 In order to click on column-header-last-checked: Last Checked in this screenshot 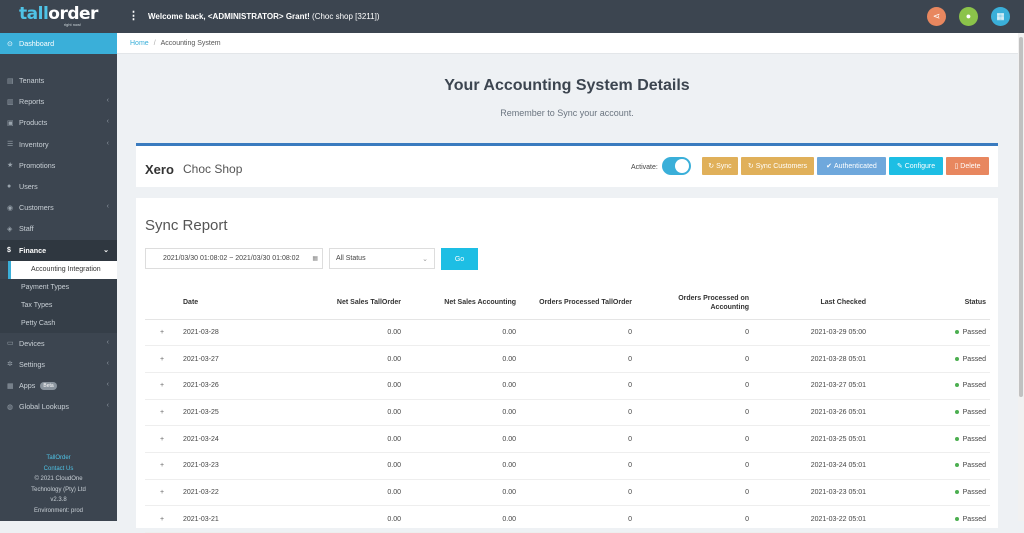, I will do `click(811, 303)`.